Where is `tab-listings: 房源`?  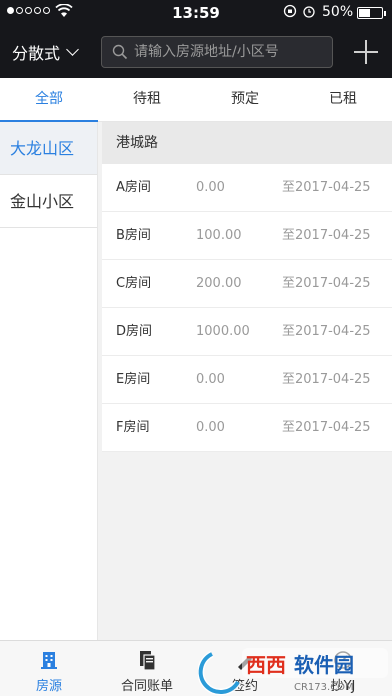
tab-listings: 房源 is located at coordinates (49, 668).